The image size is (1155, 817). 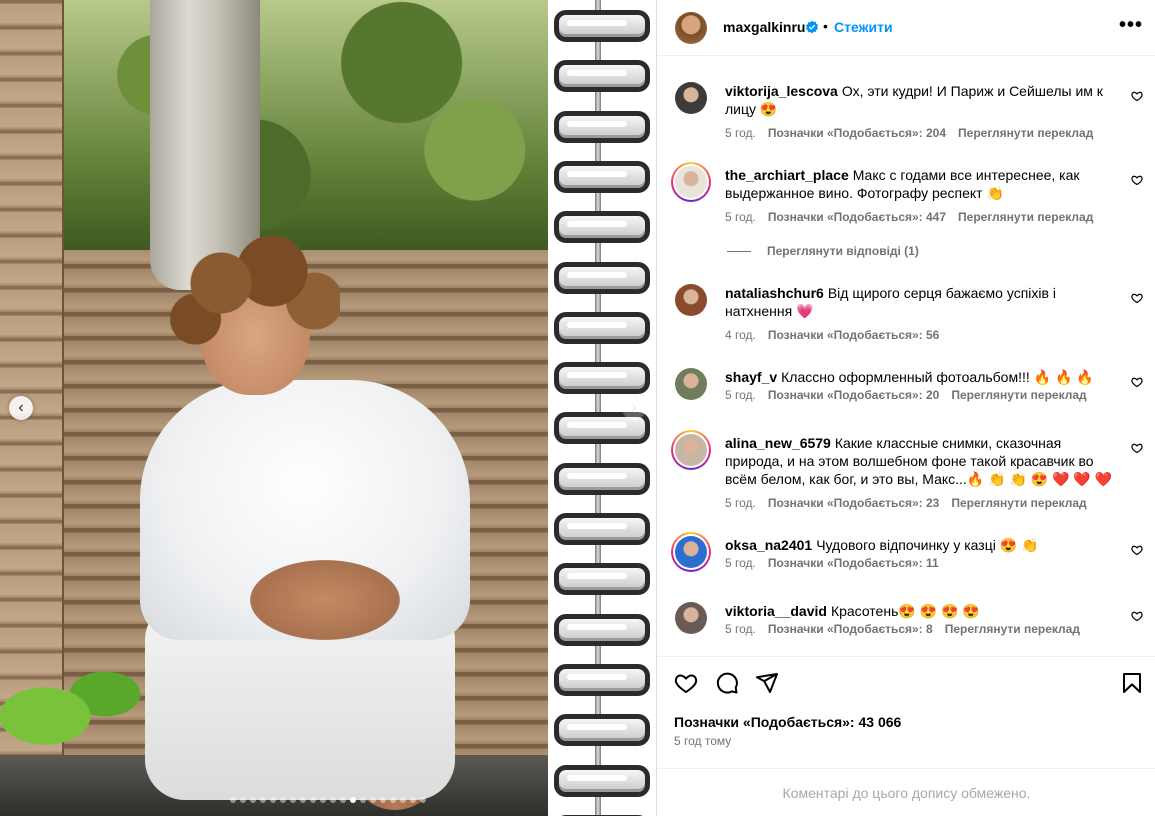 What do you see at coordinates (857, 217) in the screenshot?
I see `comment-likes: Позначки «Подобається»: 447` at bounding box center [857, 217].